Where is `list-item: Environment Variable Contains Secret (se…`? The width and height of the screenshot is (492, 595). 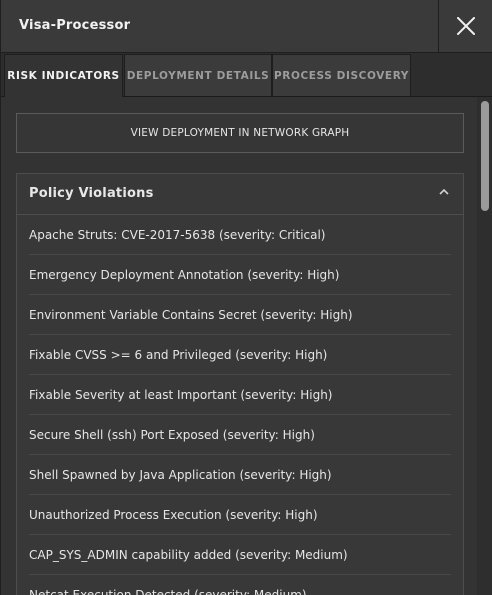 list-item: Environment Variable Contains Secret (se… is located at coordinates (240, 315).